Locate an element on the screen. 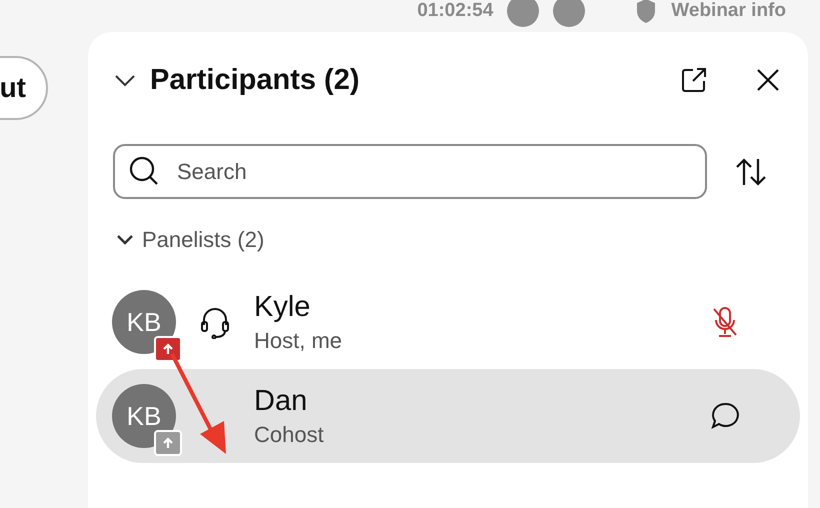 Image resolution: width=820 pixels, height=508 pixels. collapse-chevron-icon is located at coordinates (125, 80).